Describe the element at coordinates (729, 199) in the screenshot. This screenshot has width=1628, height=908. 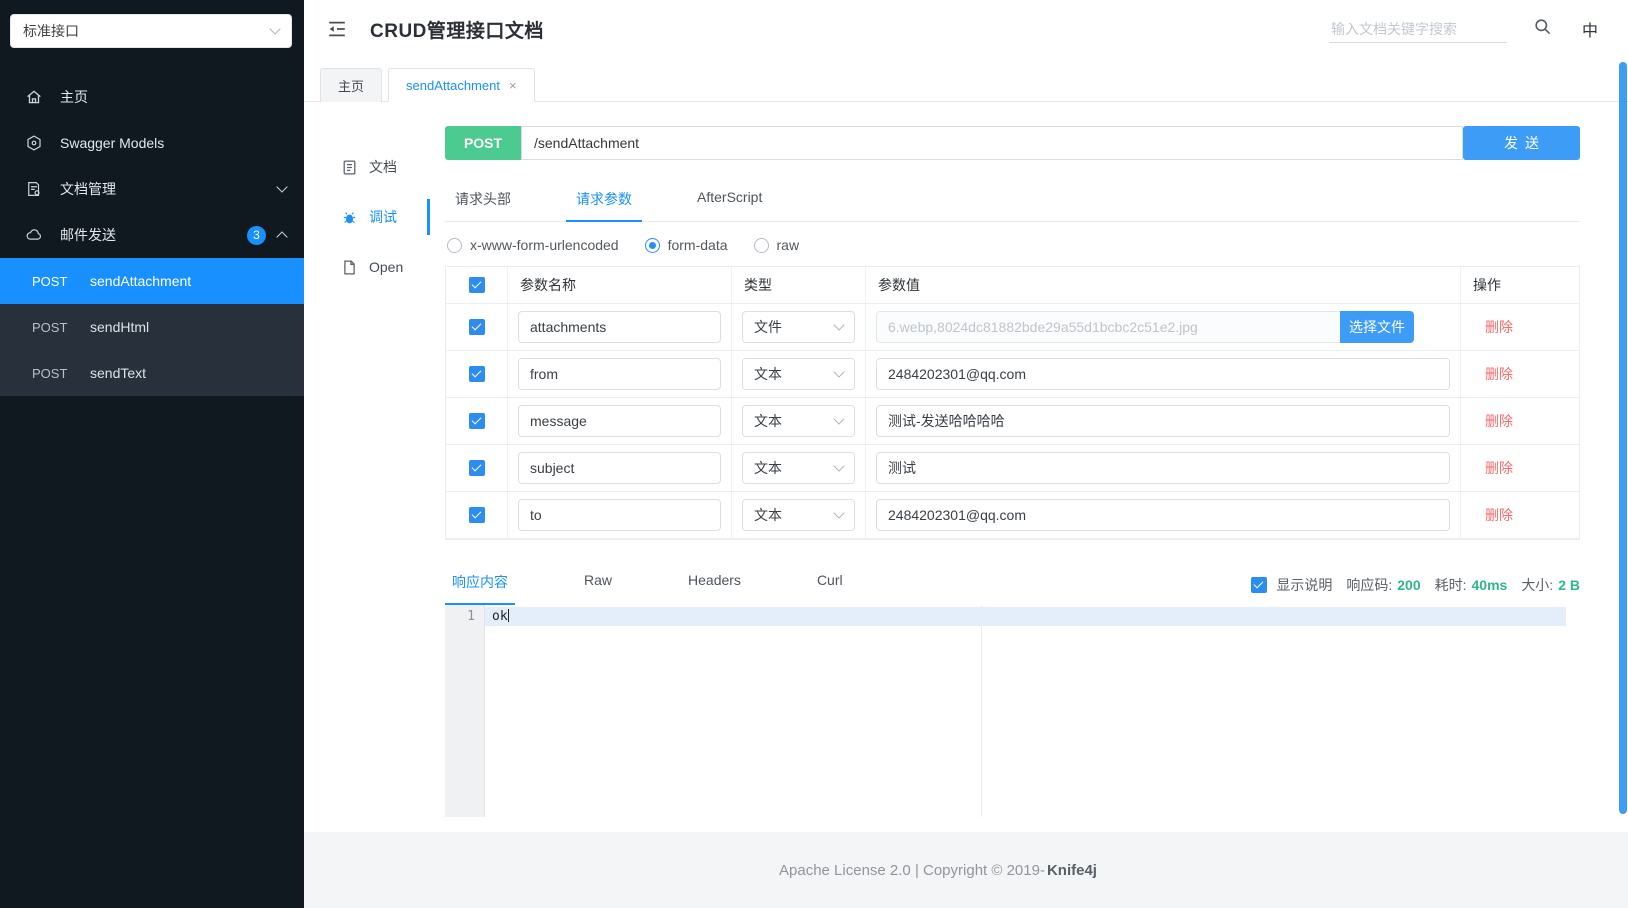
I see `tab-afterscript: AfterScript` at that location.